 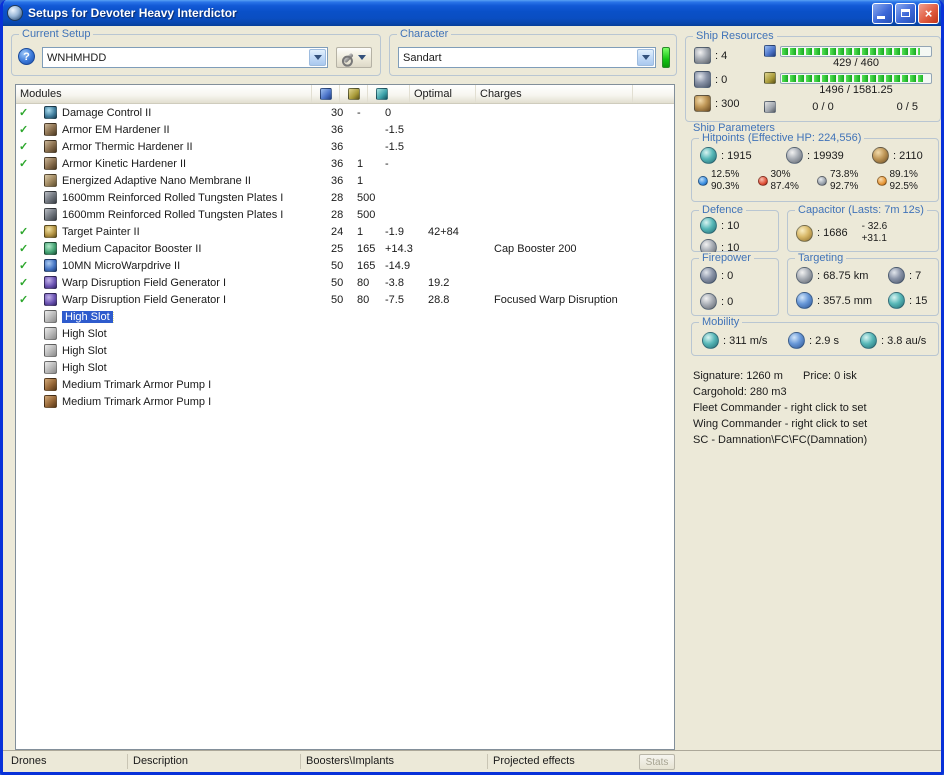 What do you see at coordinates (193, 113) in the screenshot?
I see `module-name: Damage Control II` at bounding box center [193, 113].